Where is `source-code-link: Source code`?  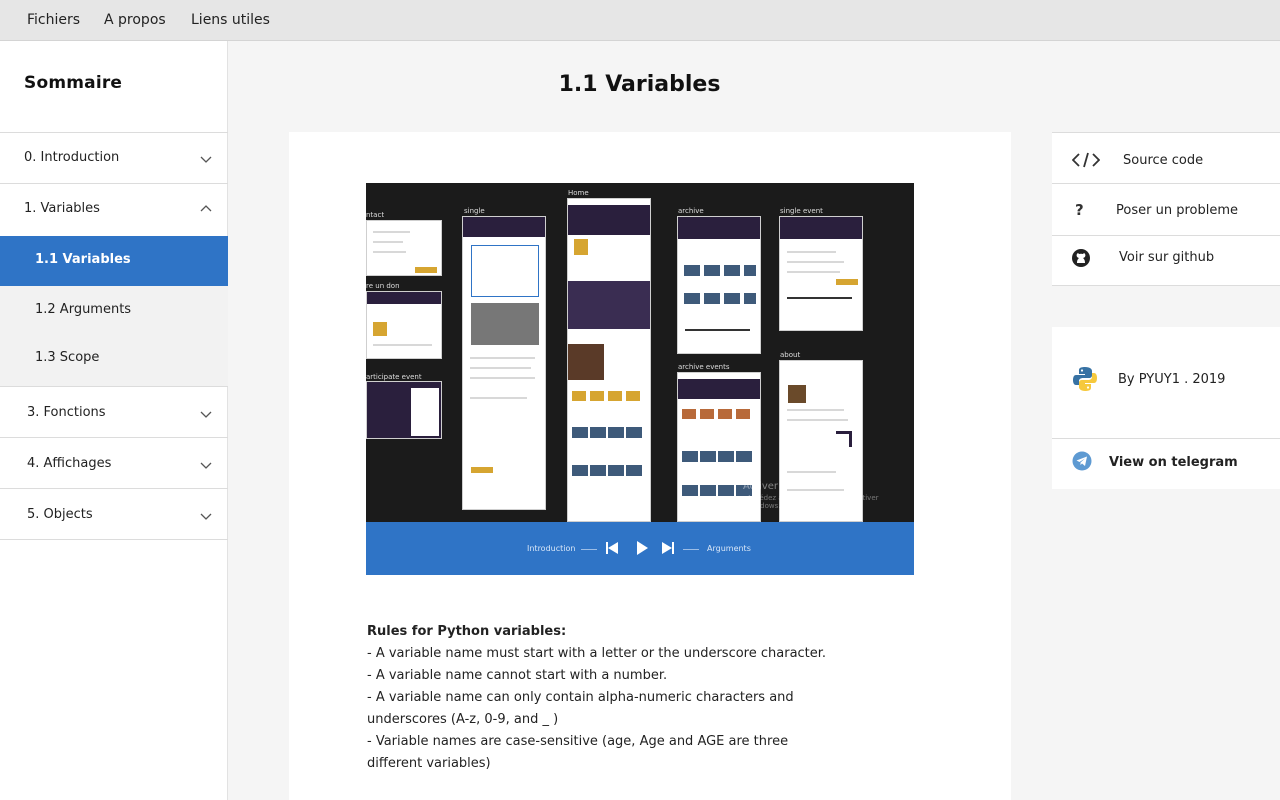
source-code-link: Source code is located at coordinates (1166, 157).